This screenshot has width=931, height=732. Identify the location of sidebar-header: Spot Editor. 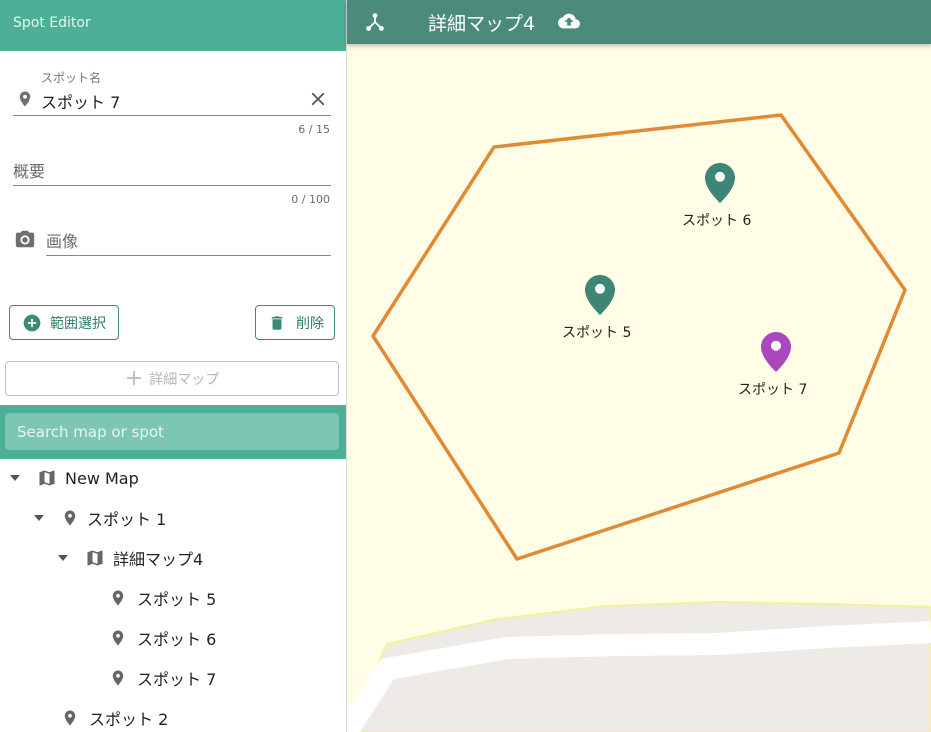
(173, 25).